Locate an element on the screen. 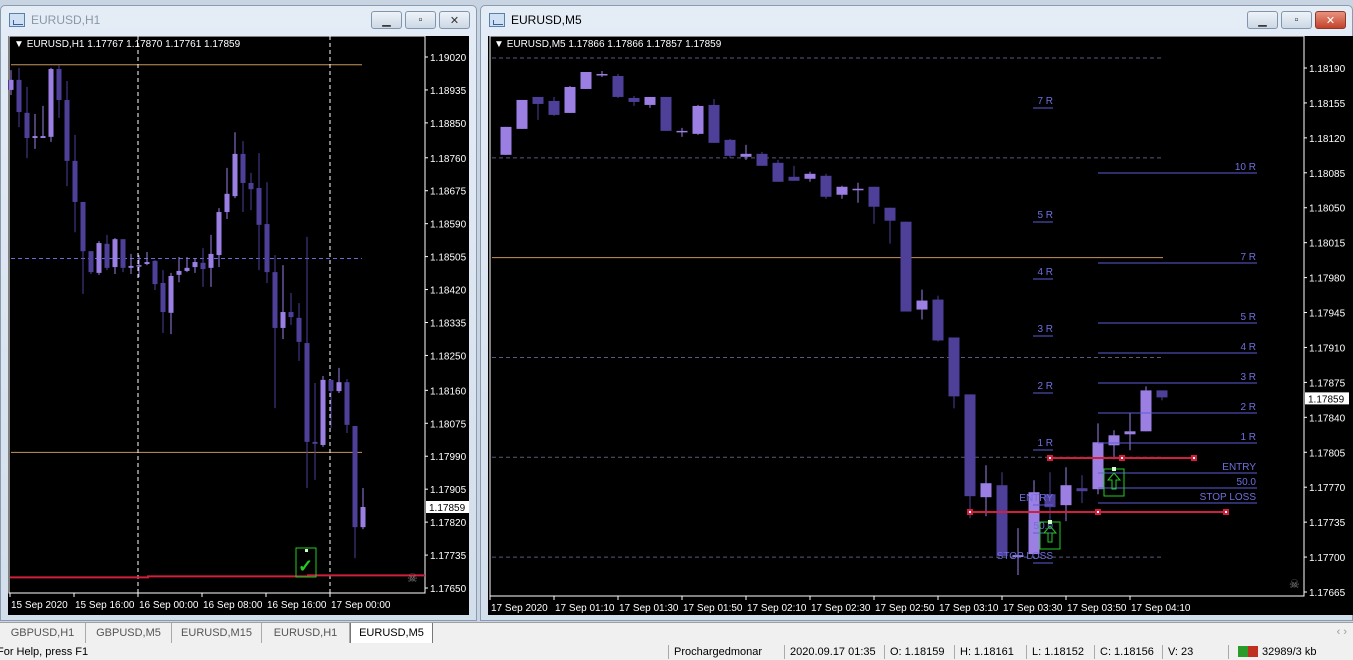 The height and width of the screenshot is (660, 1353). y-tick-label: 1.18675 is located at coordinates (448, 192).